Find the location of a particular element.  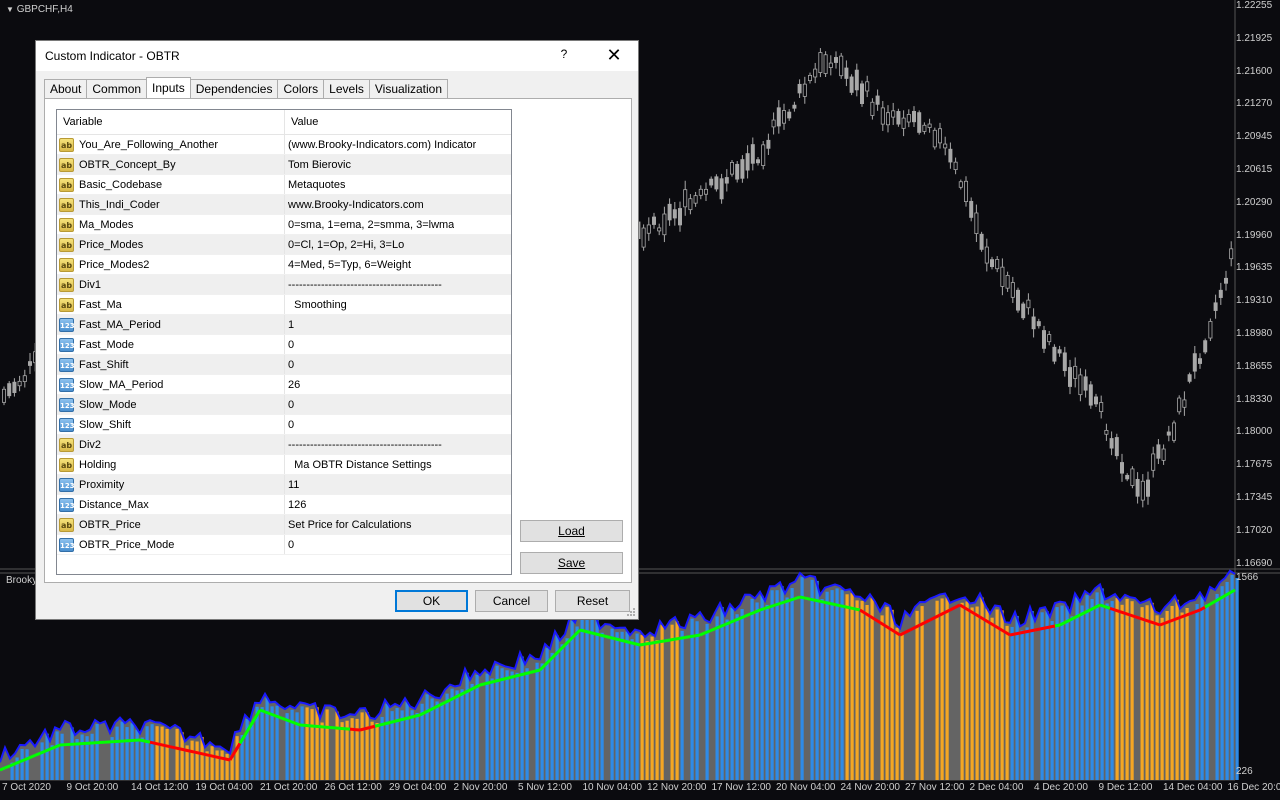

table-row: ab Basic_Codebase Metaquotes is located at coordinates (284, 185).